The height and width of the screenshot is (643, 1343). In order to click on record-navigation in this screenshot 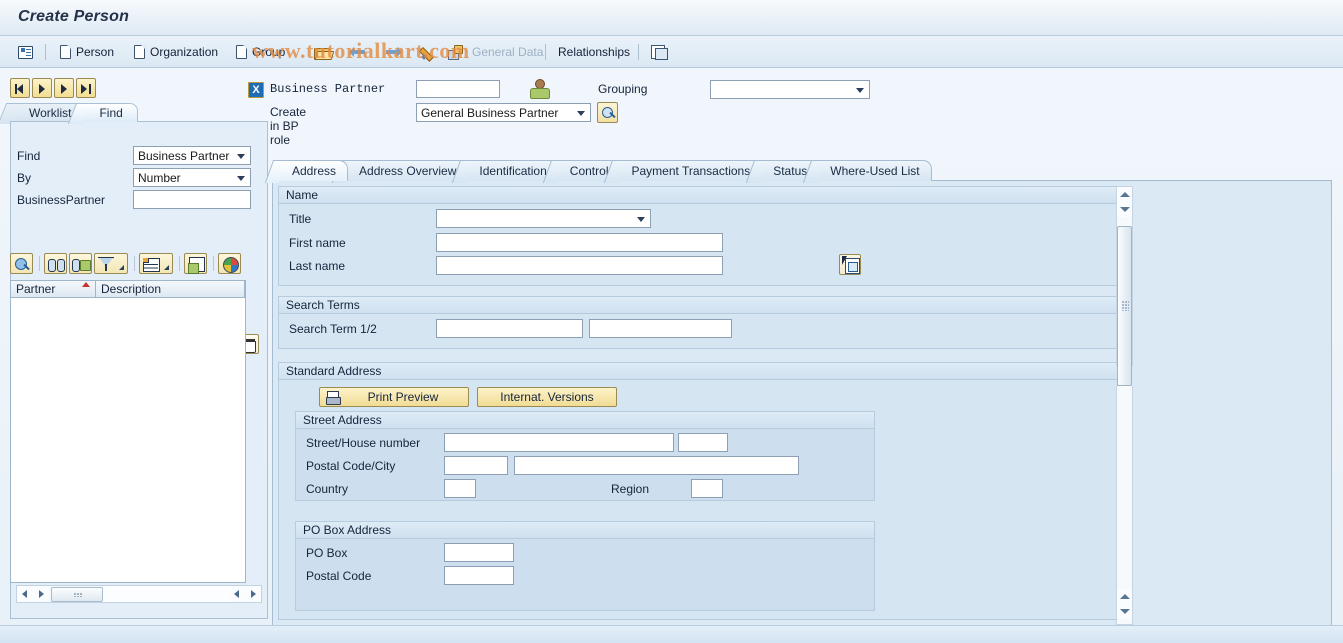, I will do `click(53, 88)`.